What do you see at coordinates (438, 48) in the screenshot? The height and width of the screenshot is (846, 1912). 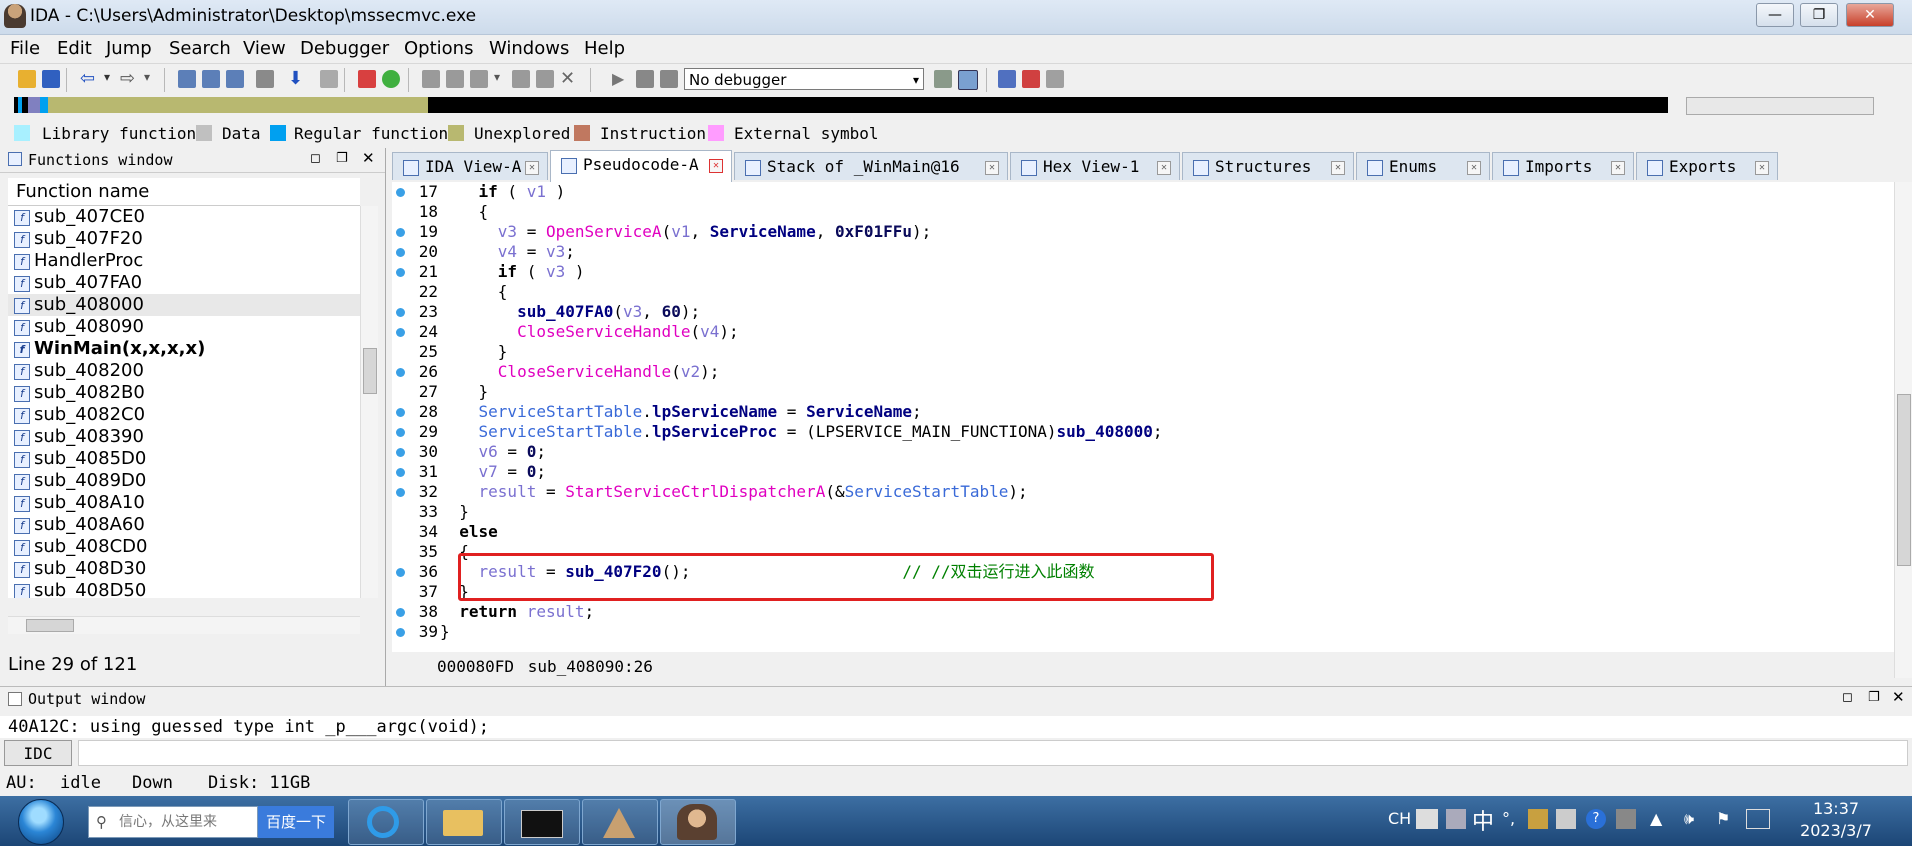 I see `menu-options: Options` at bounding box center [438, 48].